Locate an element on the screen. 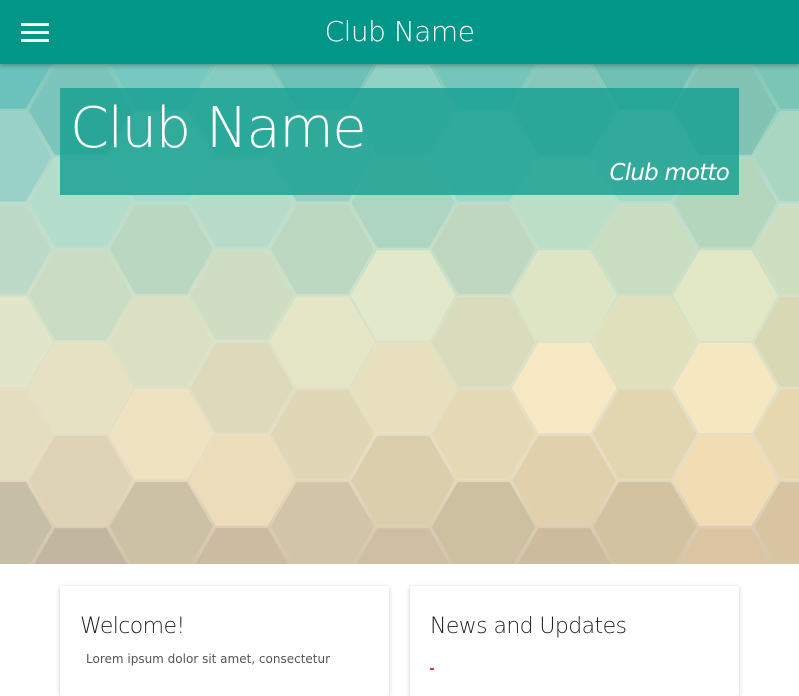 This screenshot has height=696, width=799. welcome-card-title: Welcome! is located at coordinates (132, 626).